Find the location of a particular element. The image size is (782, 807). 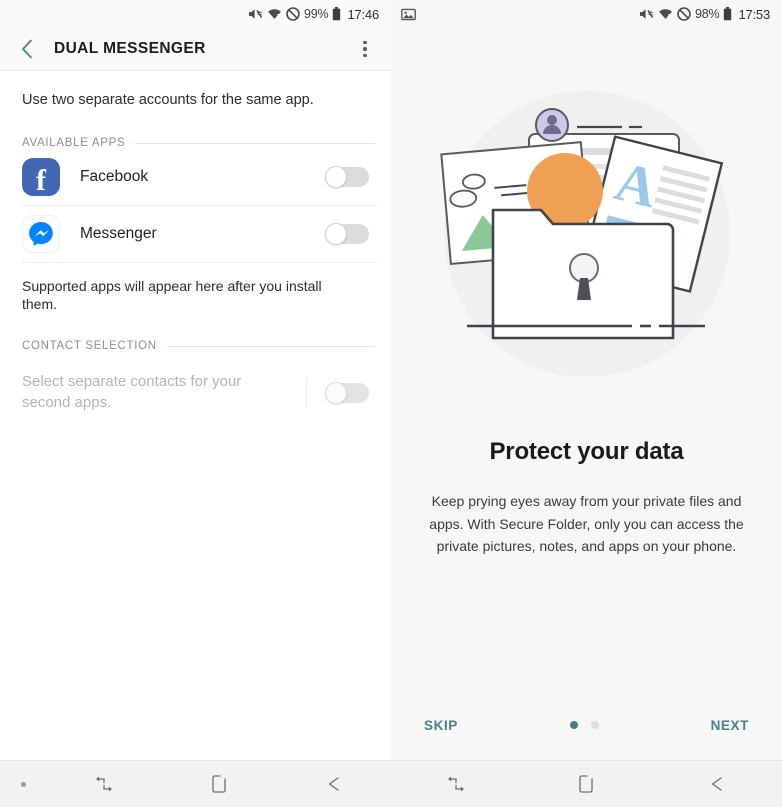

app-row-facebook: f Facebook is located at coordinates (195, 177).